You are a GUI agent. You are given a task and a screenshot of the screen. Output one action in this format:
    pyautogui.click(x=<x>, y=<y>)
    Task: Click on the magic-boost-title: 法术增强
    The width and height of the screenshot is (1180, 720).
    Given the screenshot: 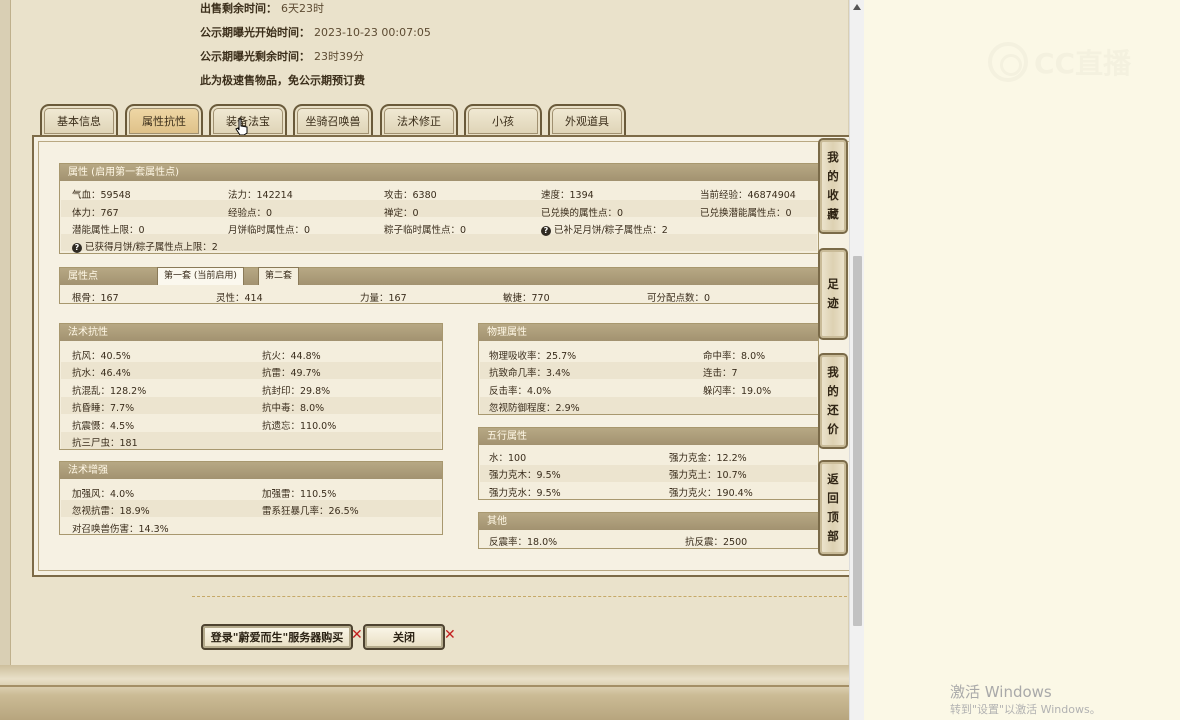 What is the action you would take?
    pyautogui.click(x=251, y=470)
    